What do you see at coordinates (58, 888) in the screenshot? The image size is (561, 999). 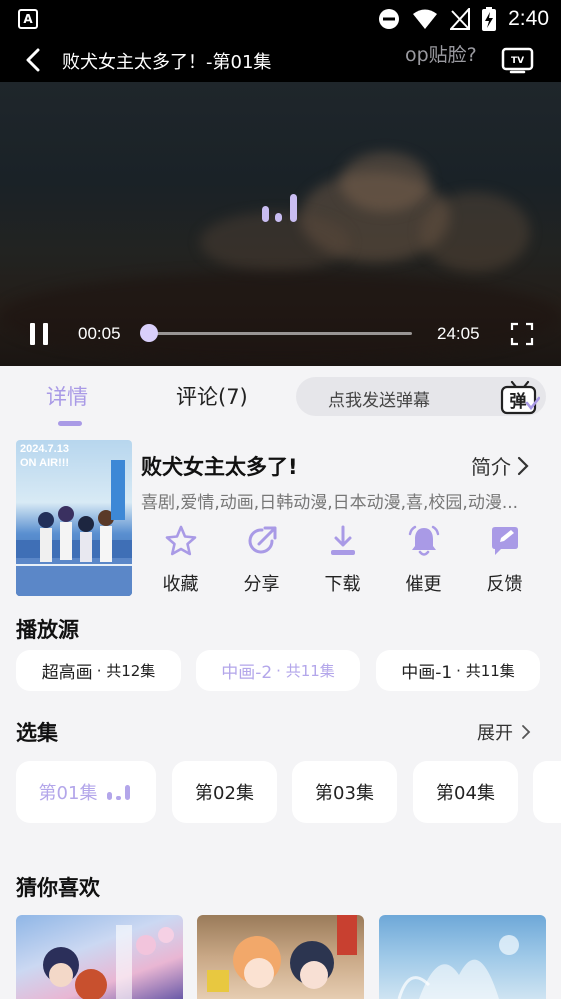 I see `recommend-section-title: 猜你喜欢` at bounding box center [58, 888].